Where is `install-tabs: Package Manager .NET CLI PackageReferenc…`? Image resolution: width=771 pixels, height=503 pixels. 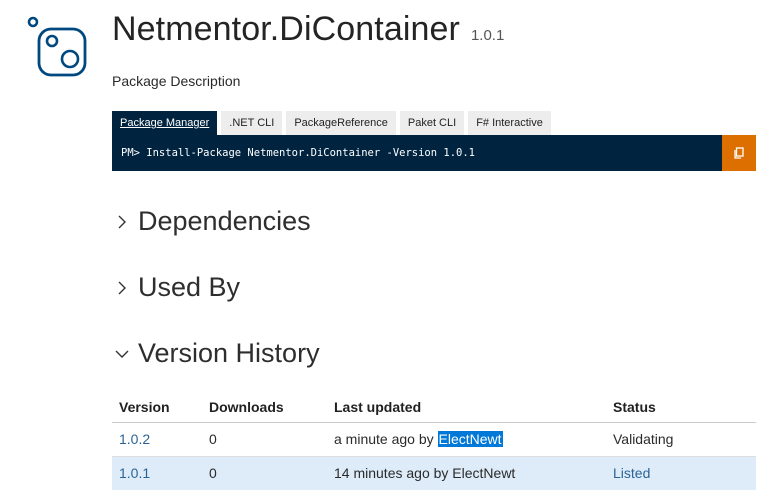
install-tabs: Package Manager .NET CLI PackageReferenc… is located at coordinates (333, 123).